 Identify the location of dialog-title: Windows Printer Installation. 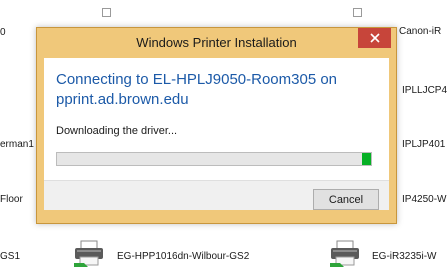
(216, 42).